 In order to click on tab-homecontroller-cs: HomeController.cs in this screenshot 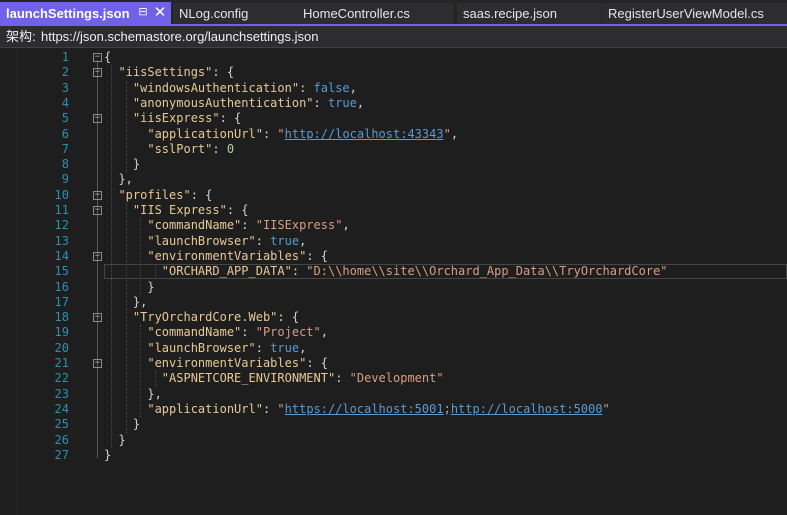, I will do `click(375, 13)`.